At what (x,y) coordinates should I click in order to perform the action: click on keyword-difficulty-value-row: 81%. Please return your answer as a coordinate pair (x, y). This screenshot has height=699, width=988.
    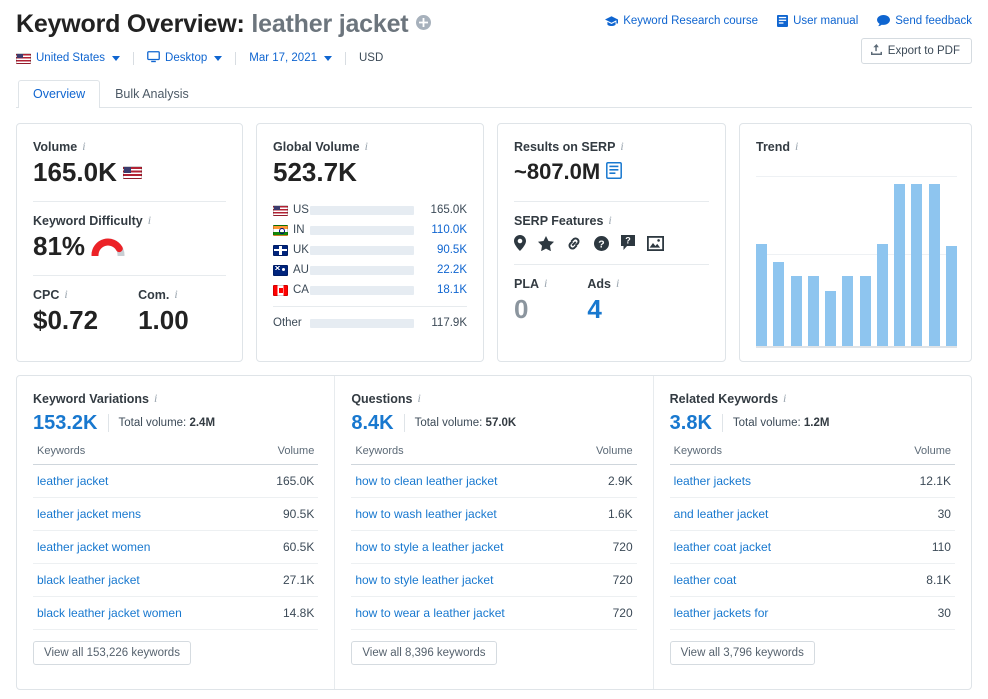
    Looking at the image, I should click on (129, 246).